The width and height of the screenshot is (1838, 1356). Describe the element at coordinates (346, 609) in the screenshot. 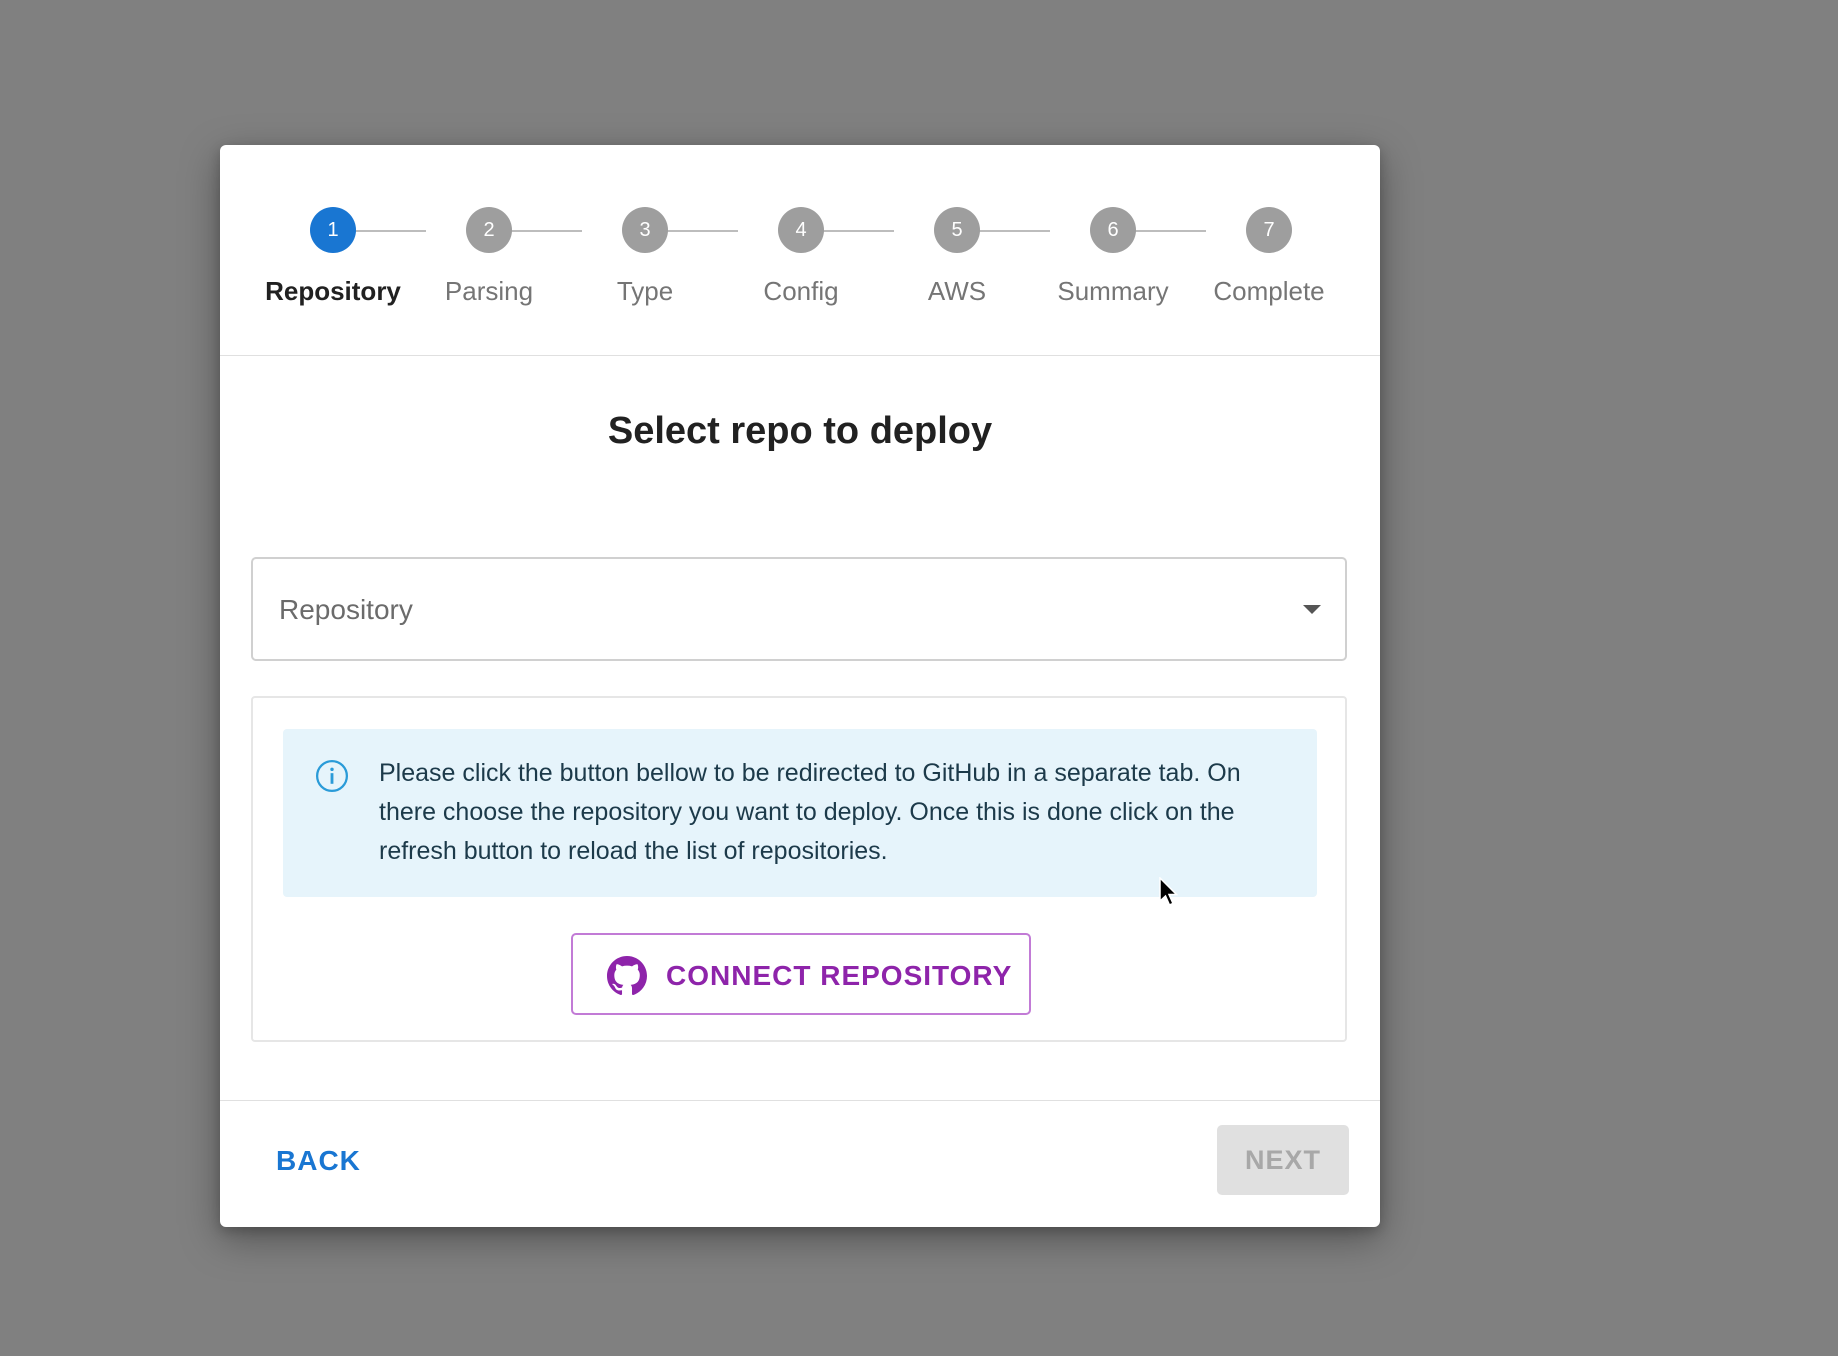

I see `repository-select-placeholder: Repository` at that location.